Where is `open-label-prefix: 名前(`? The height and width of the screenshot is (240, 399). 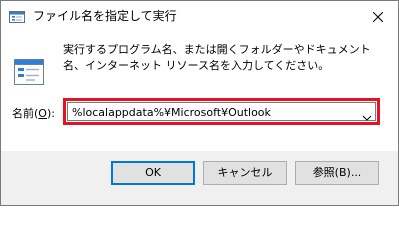 open-label-prefix: 名前( is located at coordinates (25, 113).